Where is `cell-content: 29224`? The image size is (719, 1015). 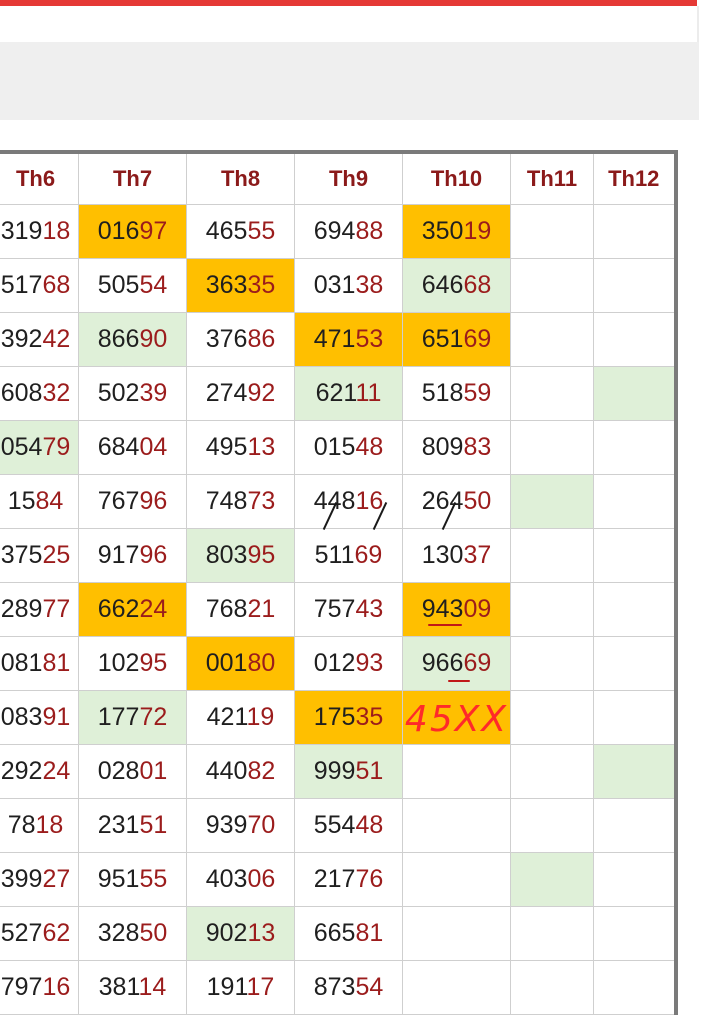 cell-content: 29224 is located at coordinates (36, 771).